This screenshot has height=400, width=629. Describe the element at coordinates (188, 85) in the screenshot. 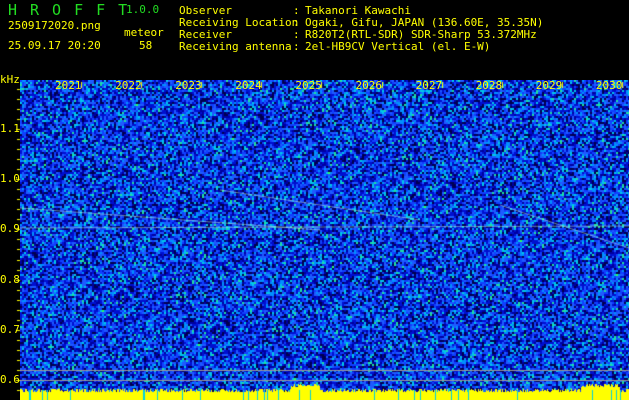

I see `x-tick-label: 2023` at that location.